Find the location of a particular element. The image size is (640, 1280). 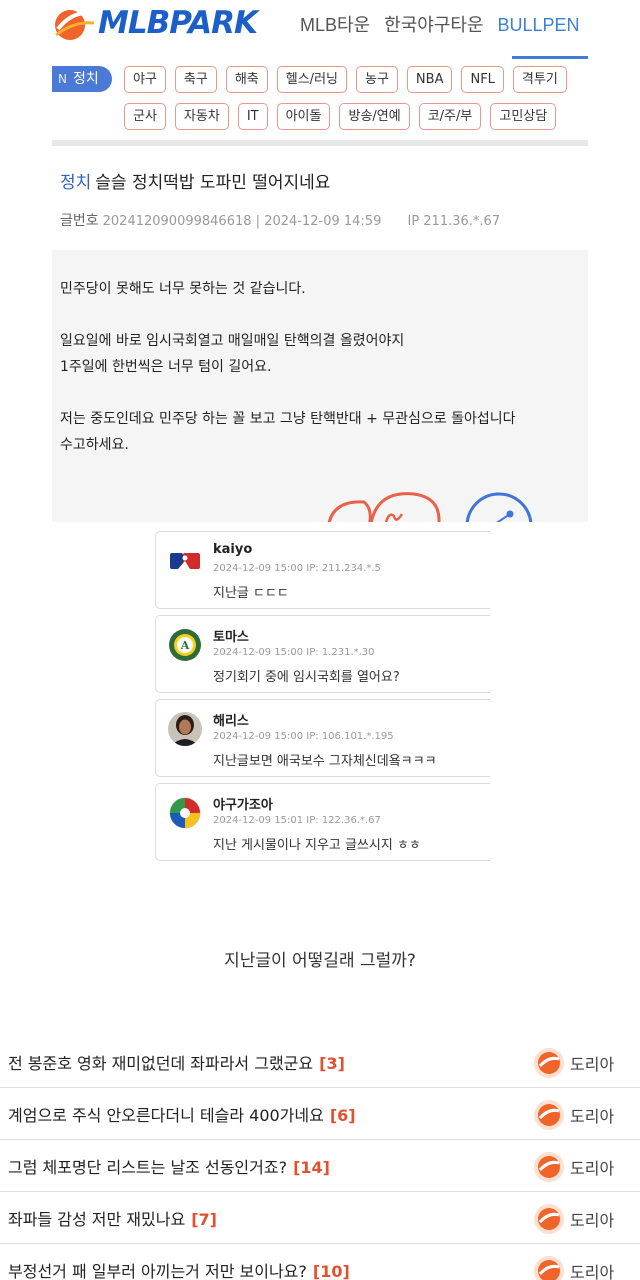

related-post-row: 계엄으로 주식 안오른다더니 테슬라 400가네요 [6] 도리아 is located at coordinates (320, 1114).